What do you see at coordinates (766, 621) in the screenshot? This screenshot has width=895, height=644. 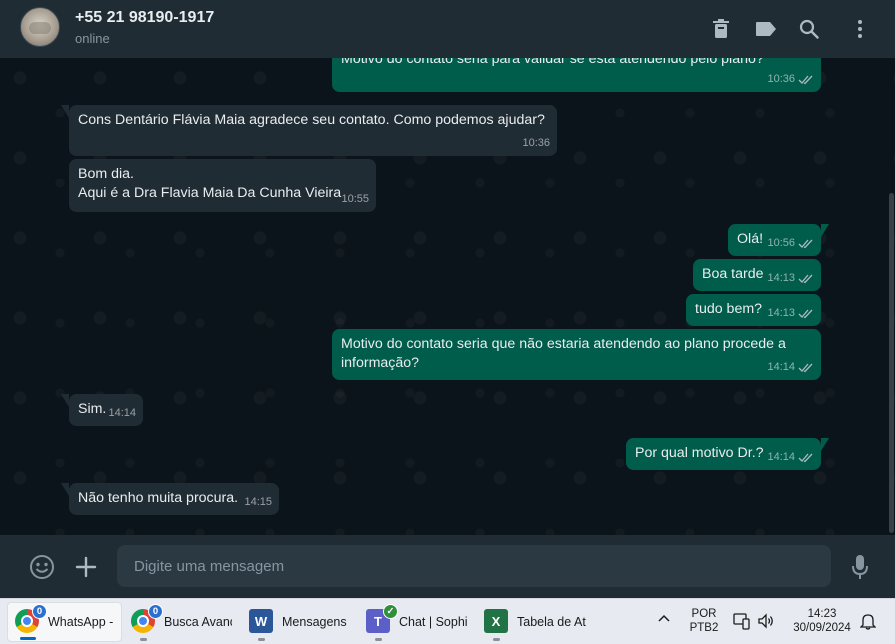 I see `volume-icon` at bounding box center [766, 621].